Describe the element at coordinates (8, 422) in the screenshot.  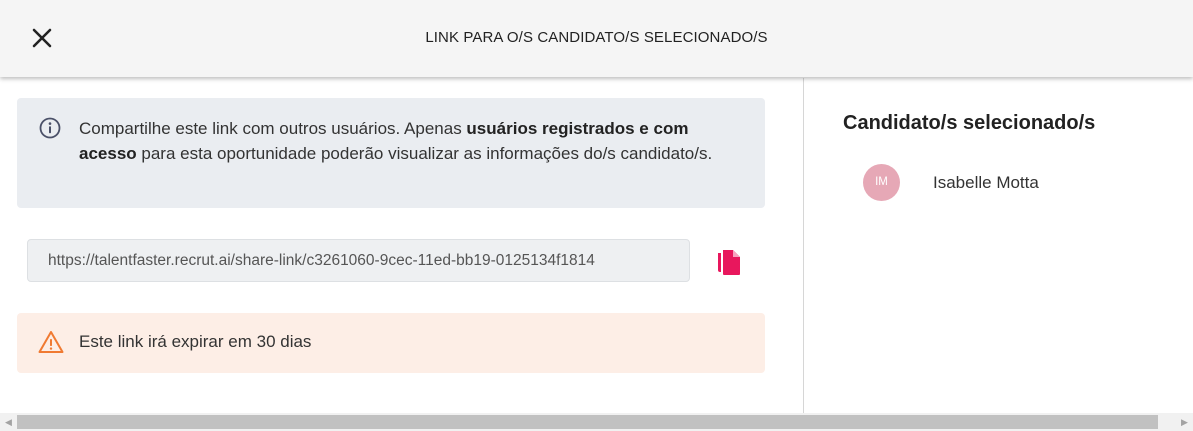
I see `scroll-left-icon: ◀` at that location.